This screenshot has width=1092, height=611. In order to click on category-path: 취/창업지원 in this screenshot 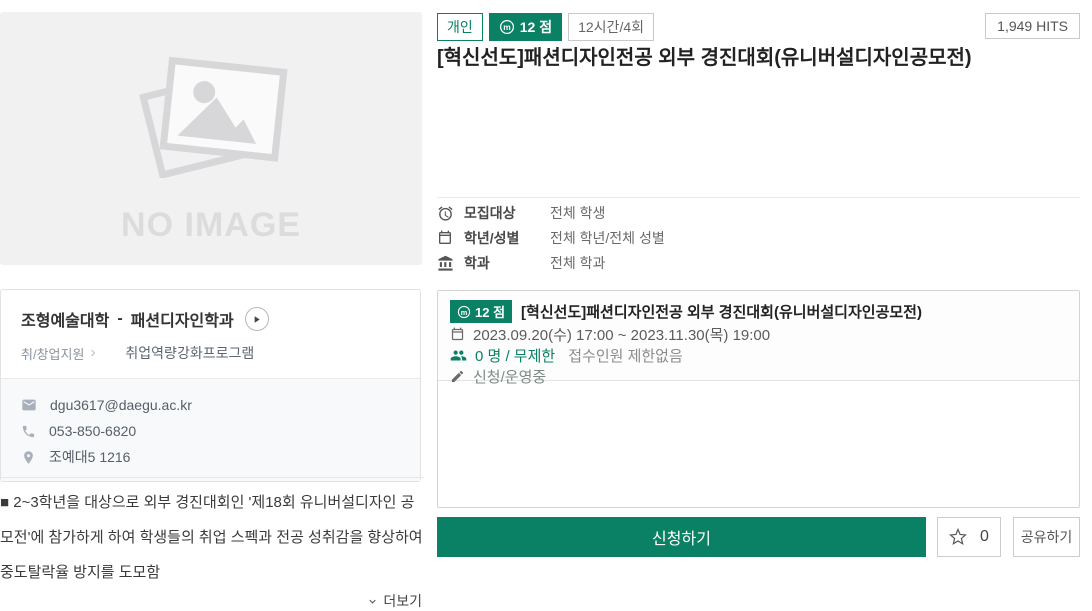, I will do `click(52, 353)`.